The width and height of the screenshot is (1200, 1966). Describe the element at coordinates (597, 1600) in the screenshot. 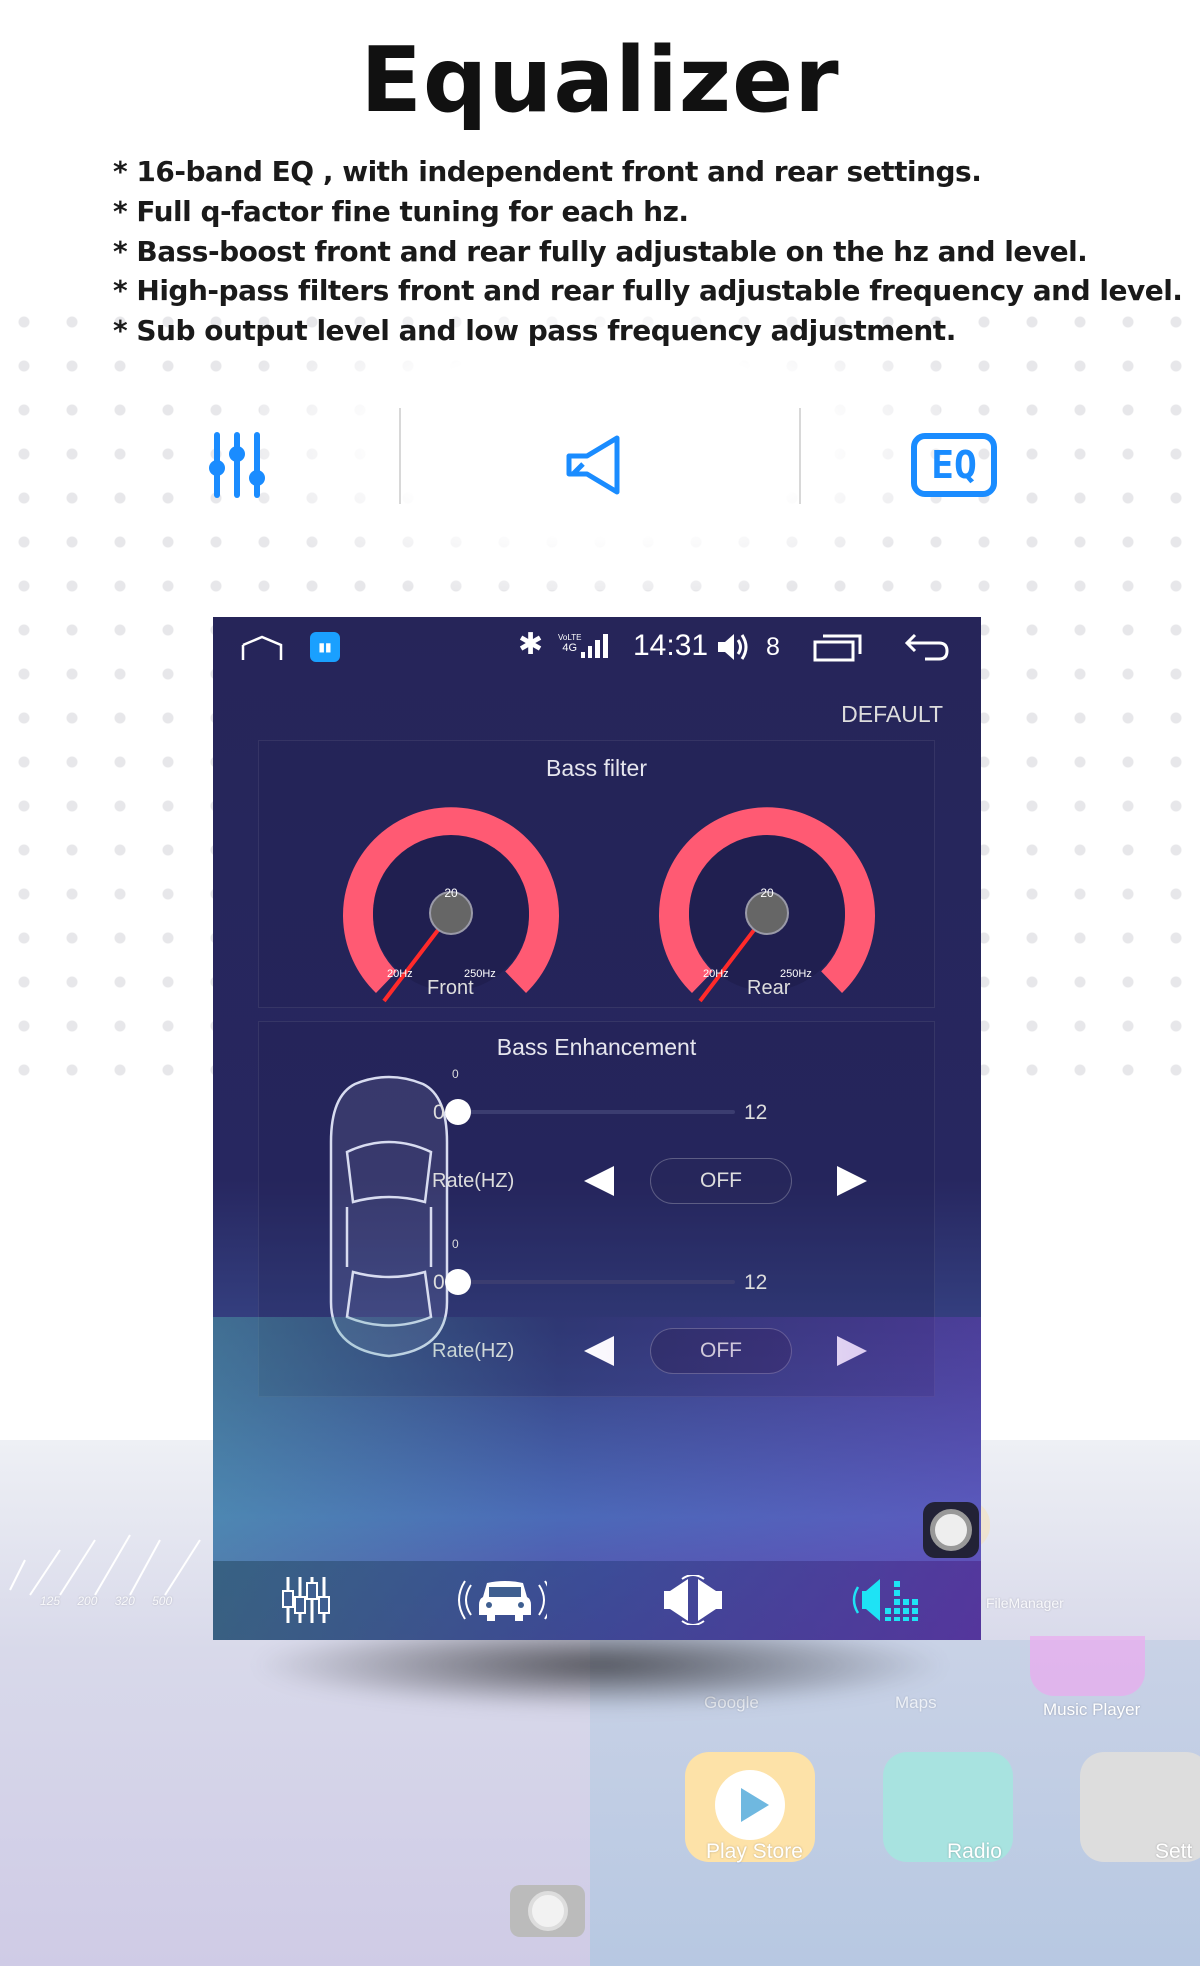

I see `bottom-nav` at that location.